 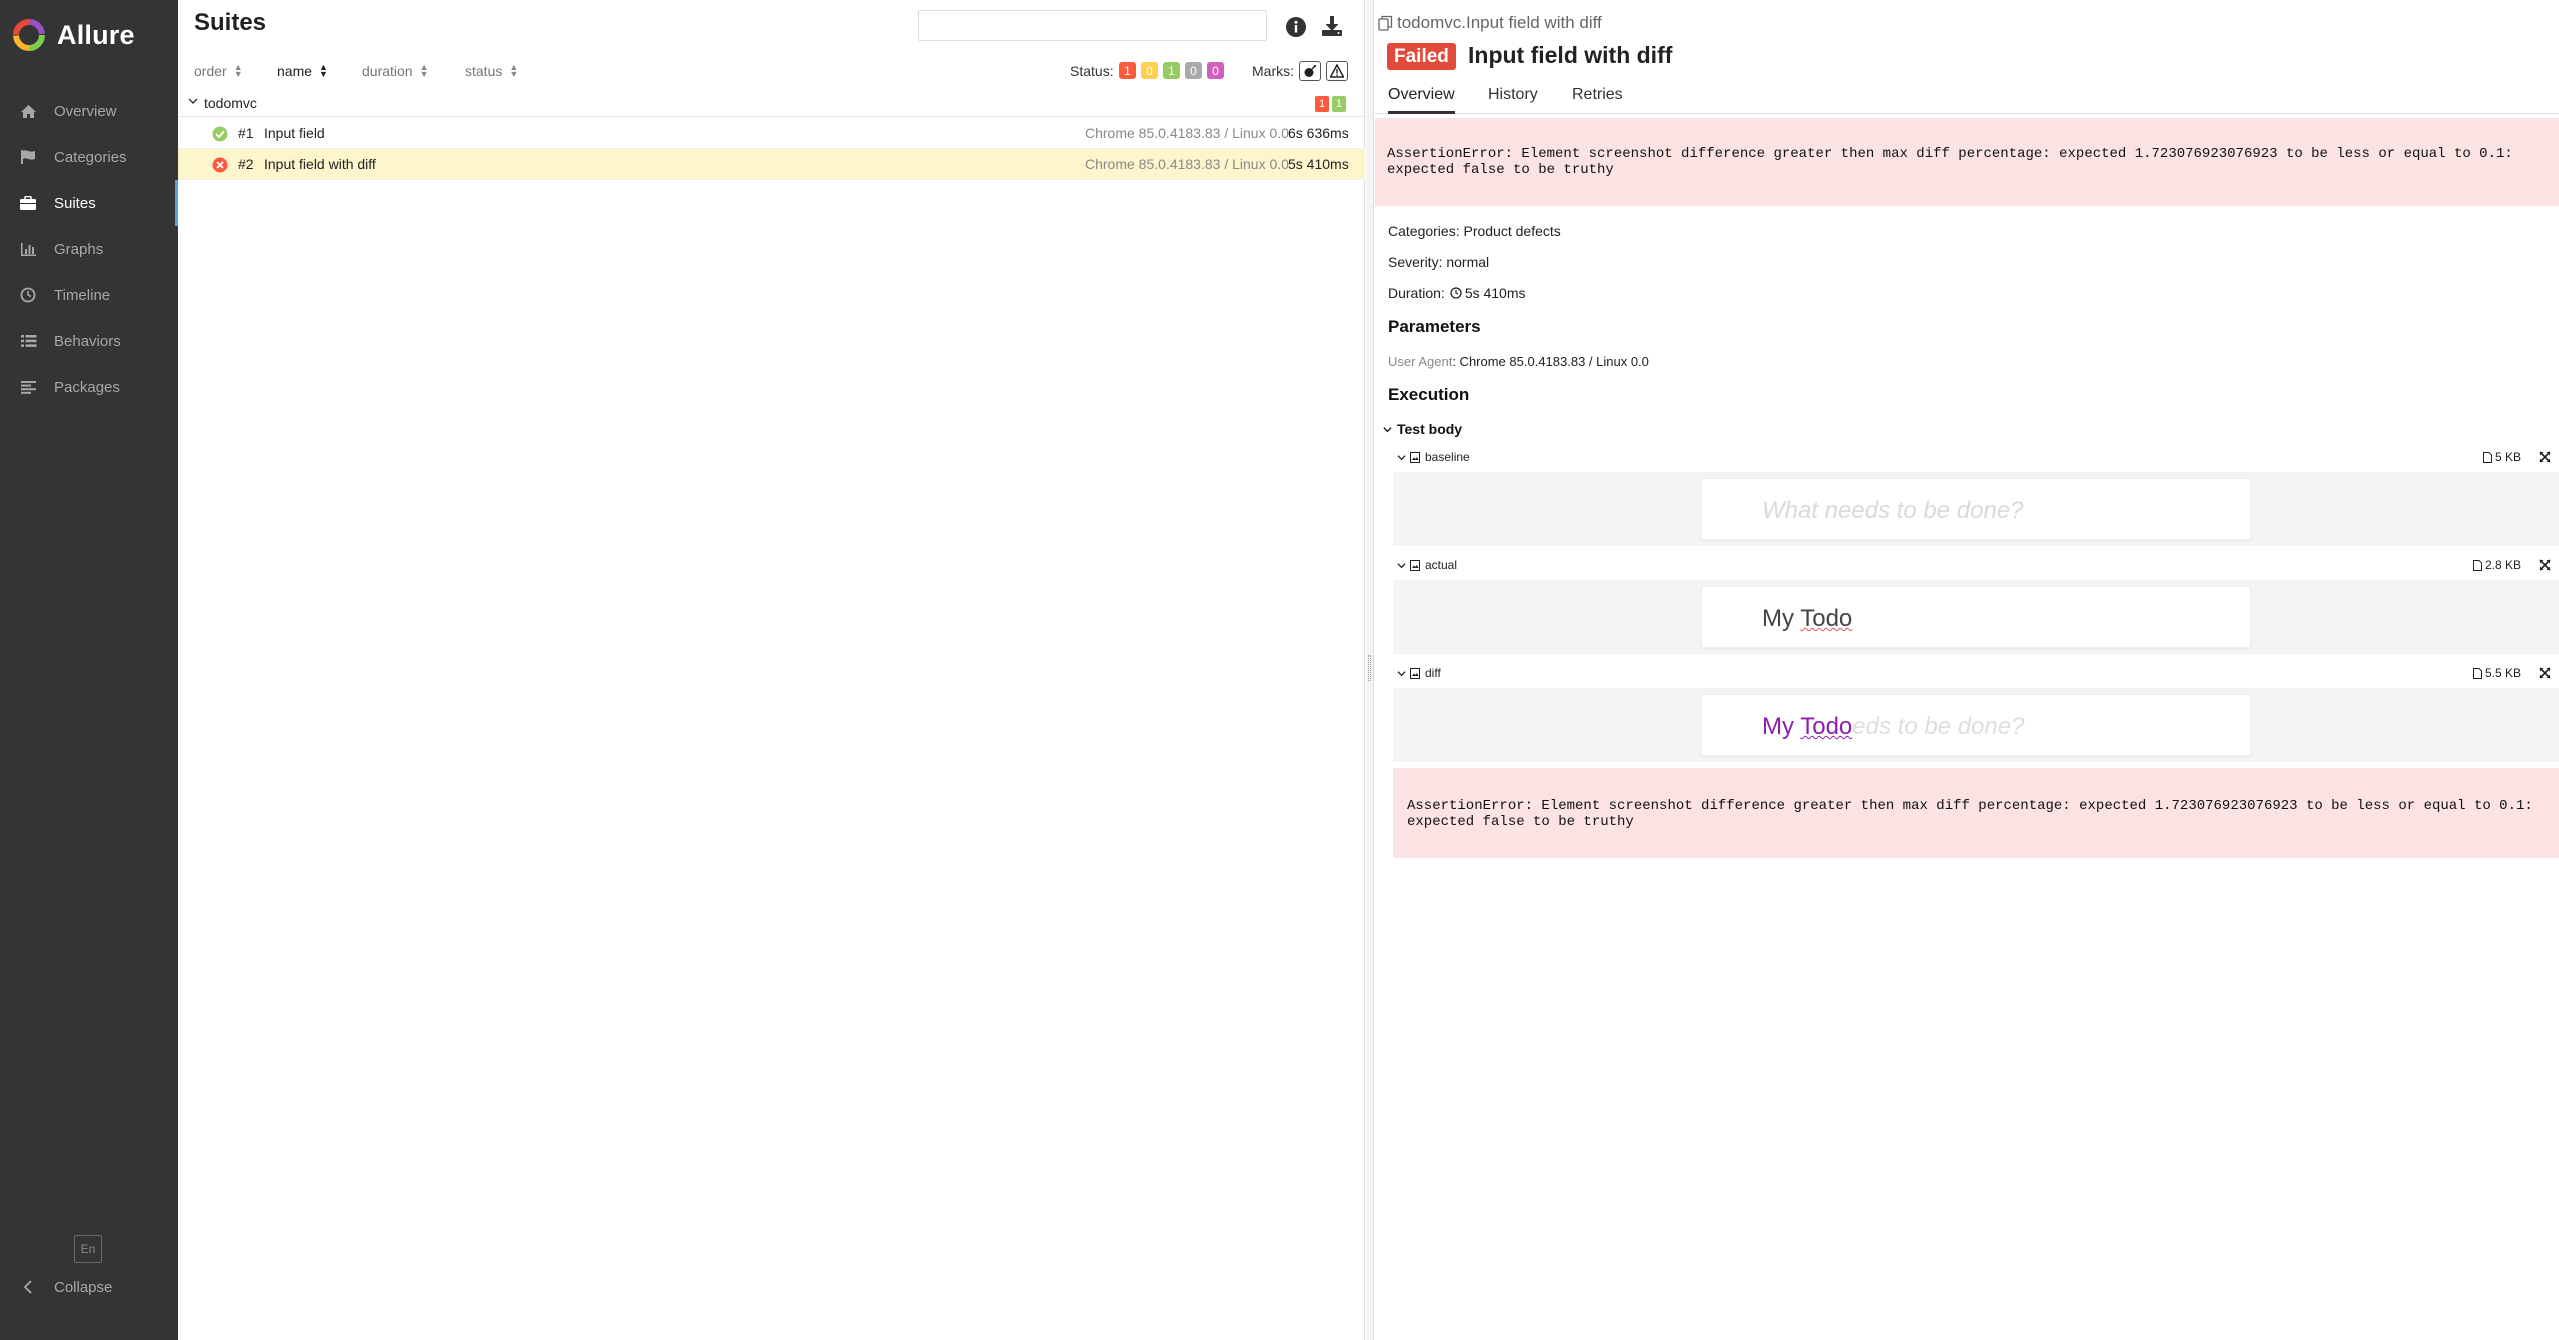 What do you see at coordinates (1416, 293) in the screenshot?
I see `duration-label: Duration:` at bounding box center [1416, 293].